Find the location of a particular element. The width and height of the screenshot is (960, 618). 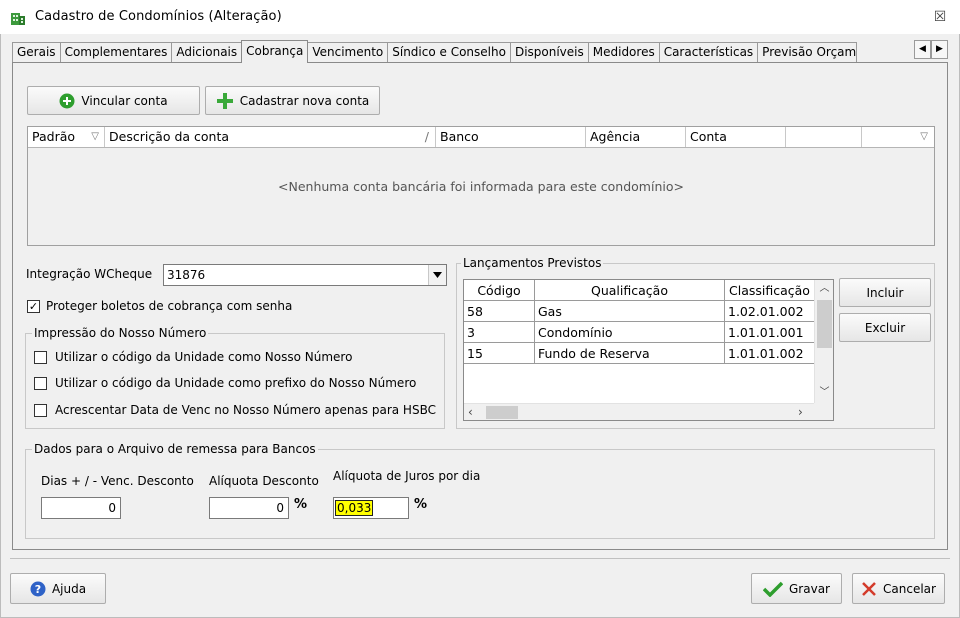

cancel-label: Cancelar is located at coordinates (909, 588).